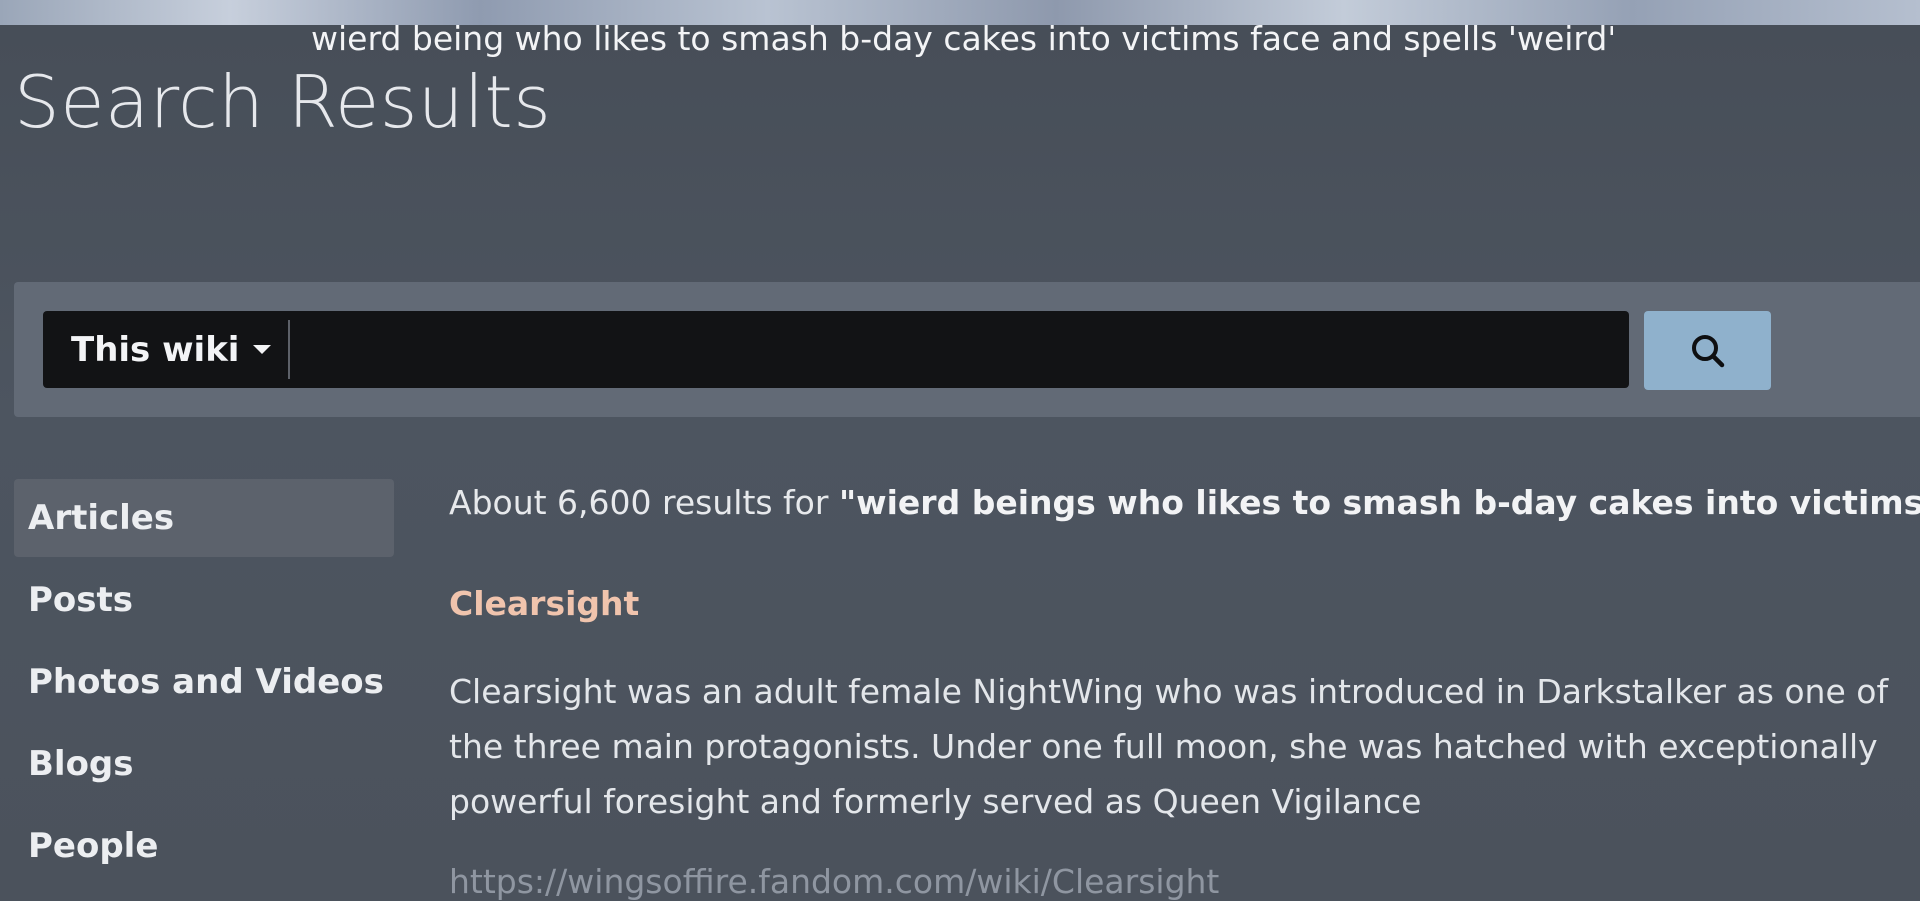 The width and height of the screenshot is (1920, 901). I want to click on result-title-link: Clearsight, so click(544, 603).